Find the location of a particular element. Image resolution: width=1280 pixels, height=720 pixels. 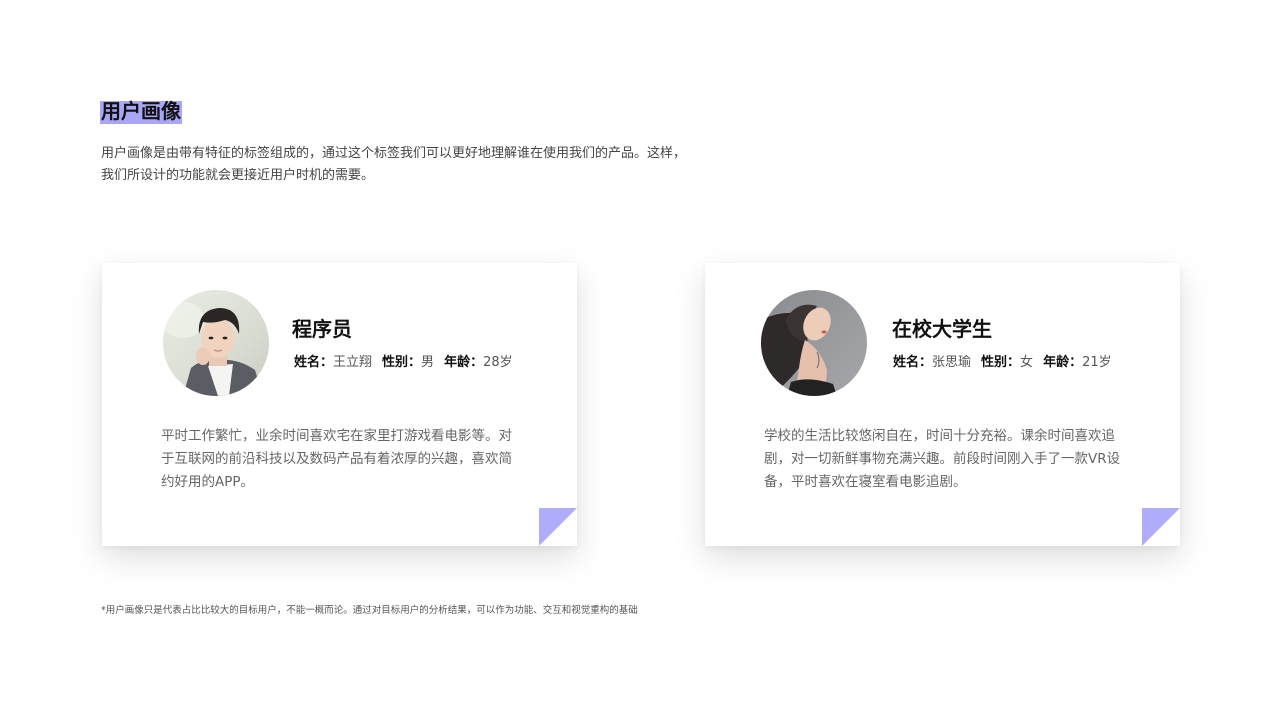

name-value: 张思瑜 is located at coordinates (952, 362).